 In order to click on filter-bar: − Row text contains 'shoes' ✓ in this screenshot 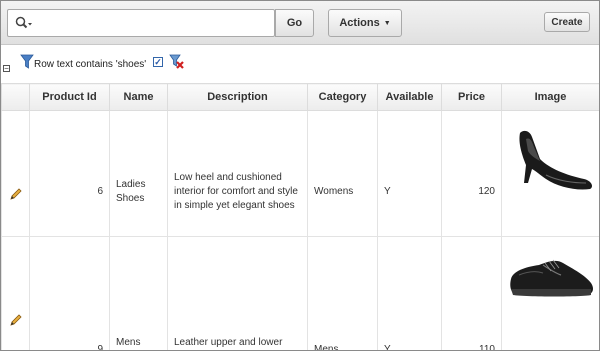, I will do `click(300, 64)`.